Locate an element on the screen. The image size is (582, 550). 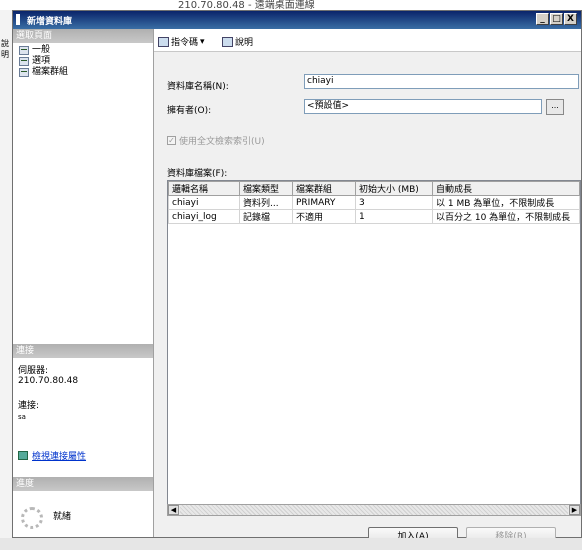
close-button: X is located at coordinates (570, 19).